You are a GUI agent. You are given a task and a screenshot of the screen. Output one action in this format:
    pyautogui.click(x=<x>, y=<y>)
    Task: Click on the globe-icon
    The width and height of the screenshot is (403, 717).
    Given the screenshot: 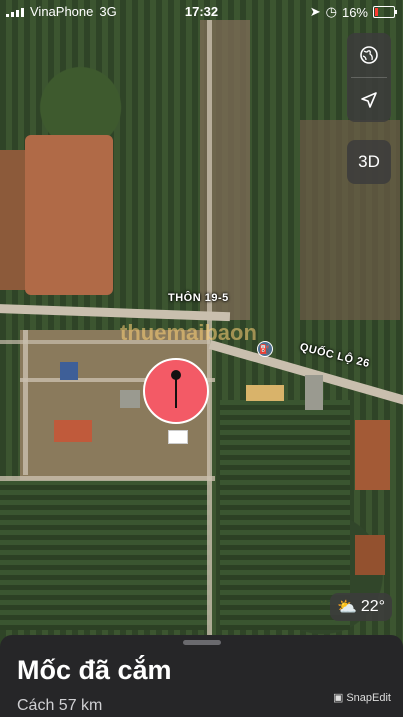 What is the action you would take?
    pyautogui.click(x=369, y=55)
    